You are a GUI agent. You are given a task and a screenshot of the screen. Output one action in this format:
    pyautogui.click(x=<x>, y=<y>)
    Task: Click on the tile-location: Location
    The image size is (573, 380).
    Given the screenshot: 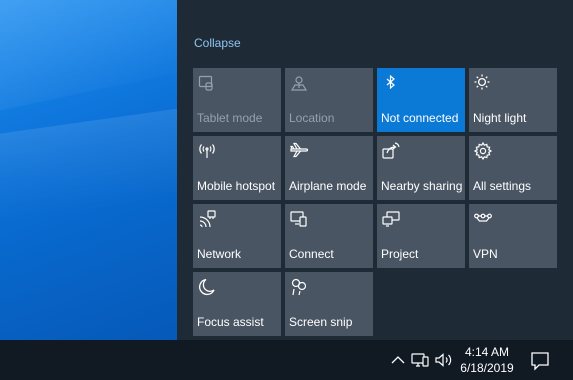 What is the action you would take?
    pyautogui.click(x=329, y=100)
    